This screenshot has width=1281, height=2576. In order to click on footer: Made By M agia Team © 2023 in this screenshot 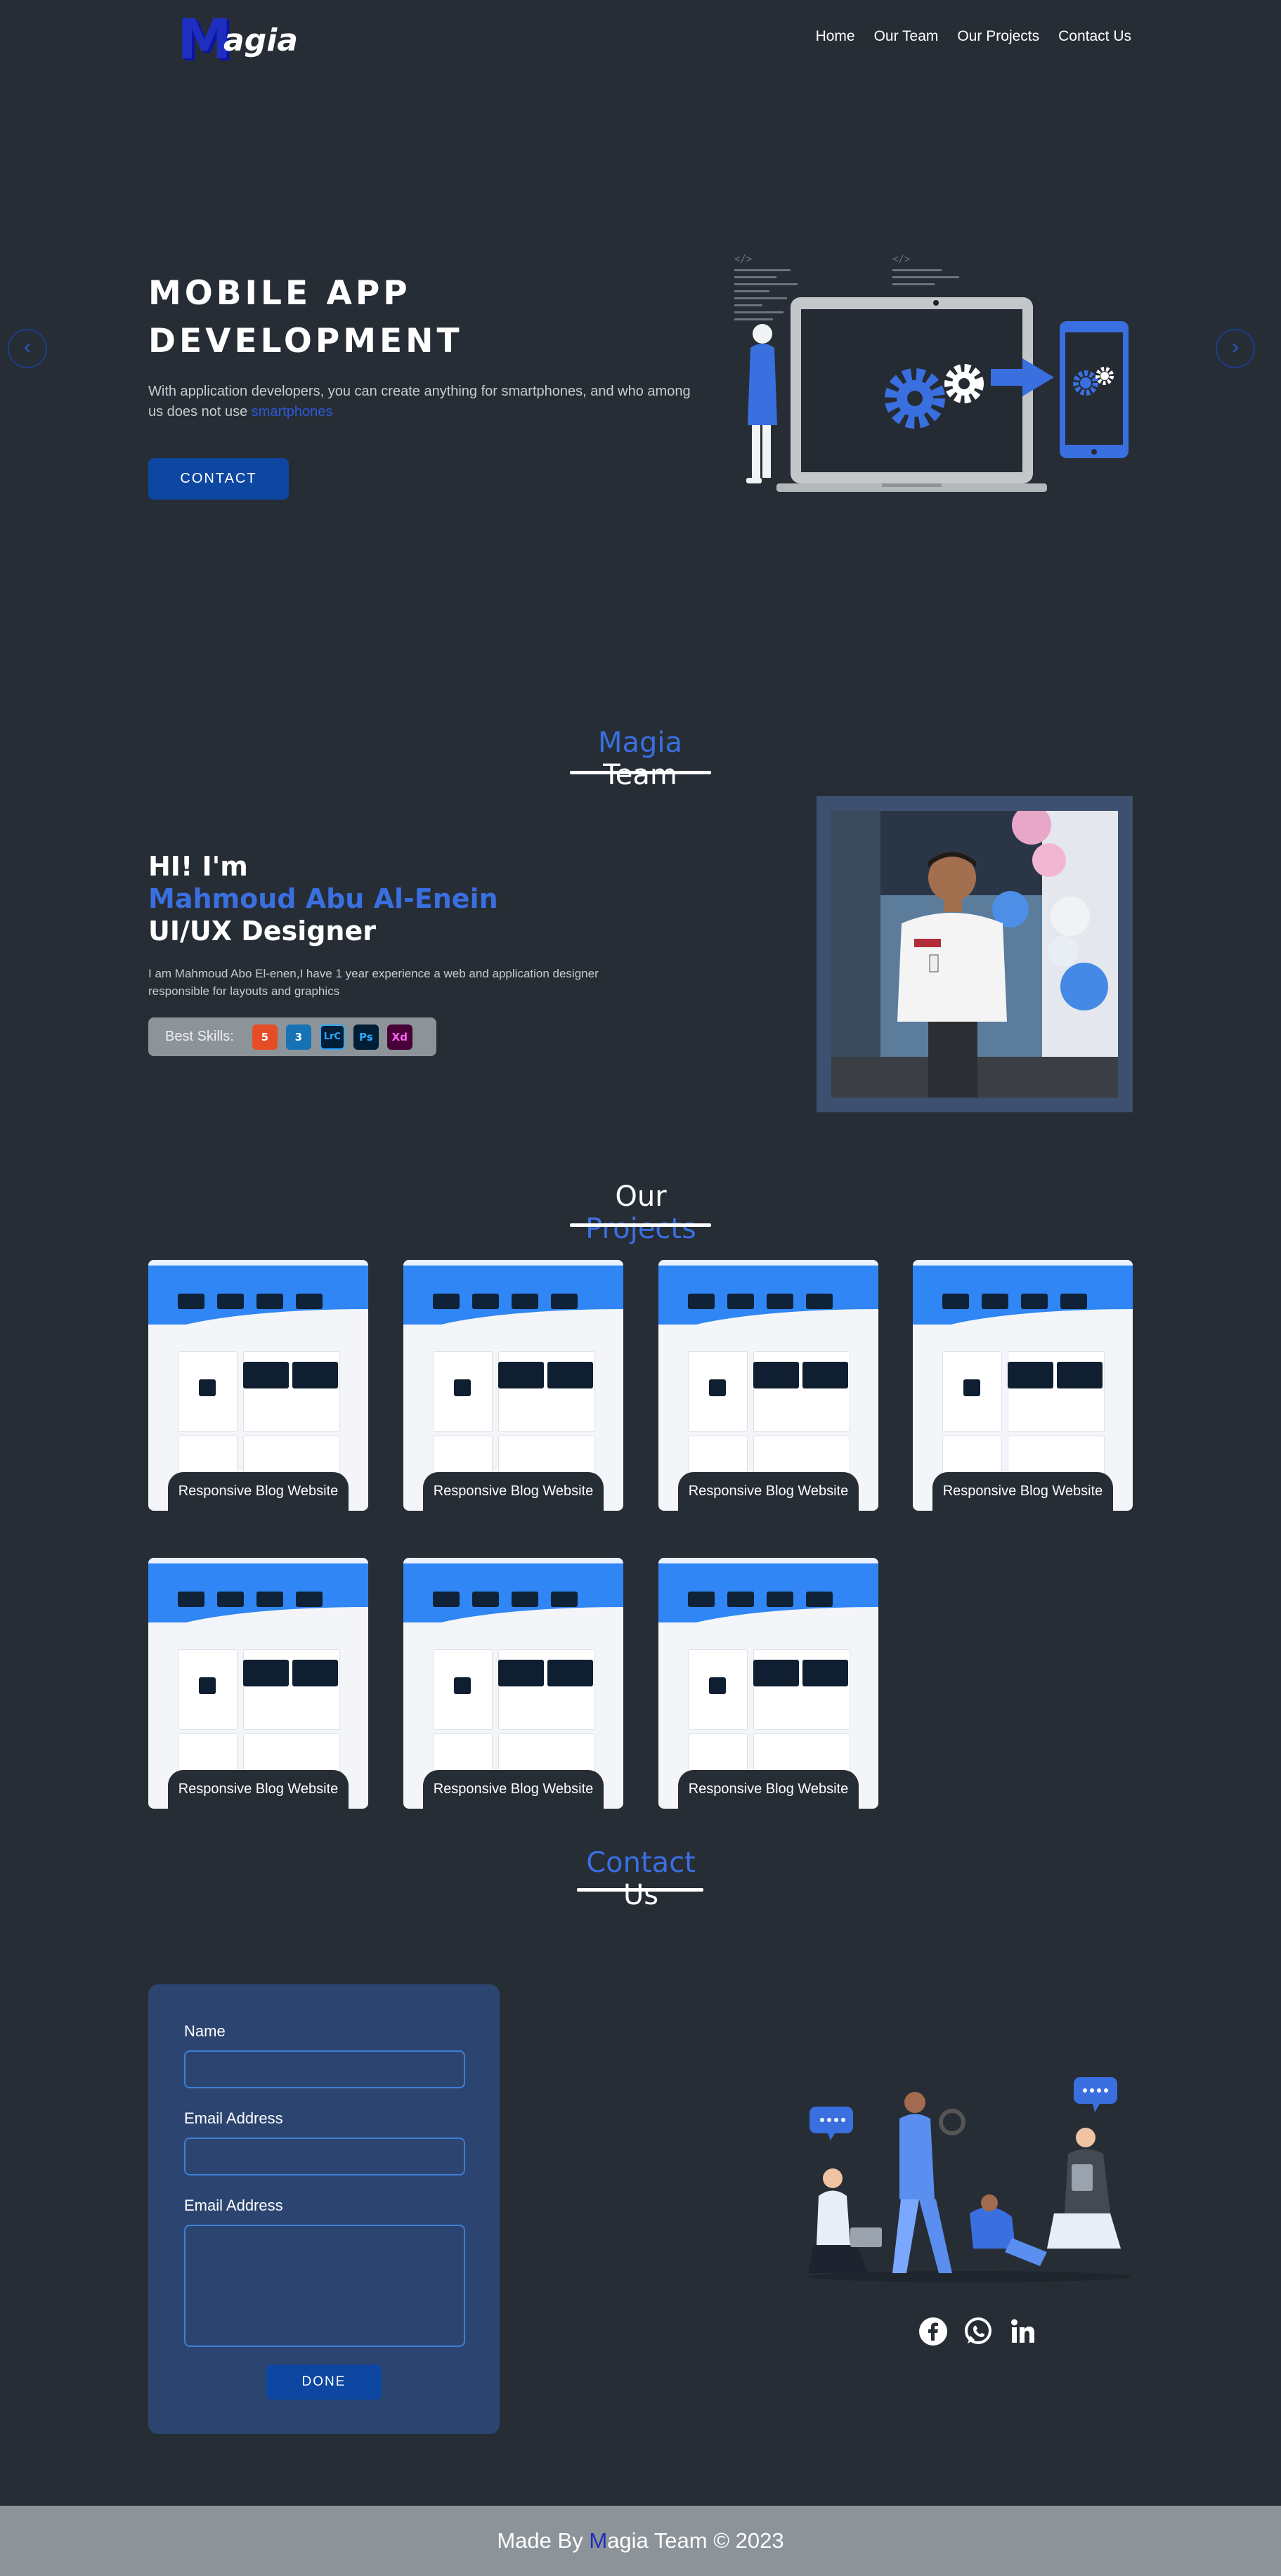, I will do `click(640, 2541)`.